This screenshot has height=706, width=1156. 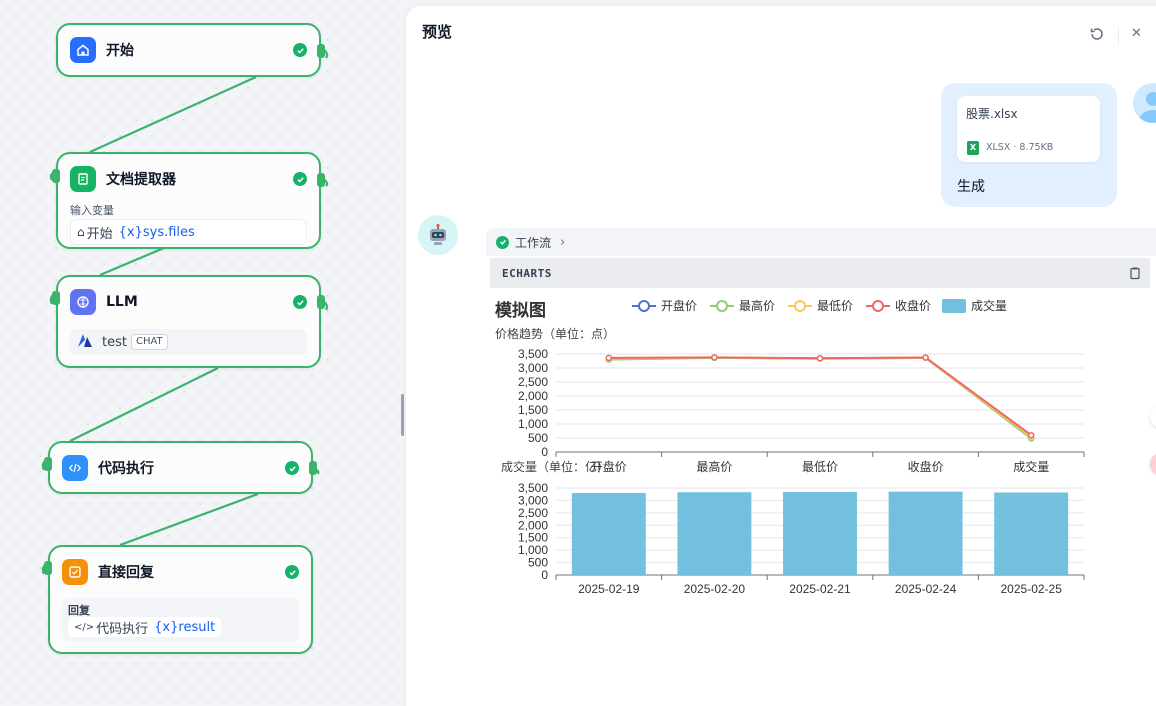 I want to click on node-code: 代码执行, so click(x=180, y=467).